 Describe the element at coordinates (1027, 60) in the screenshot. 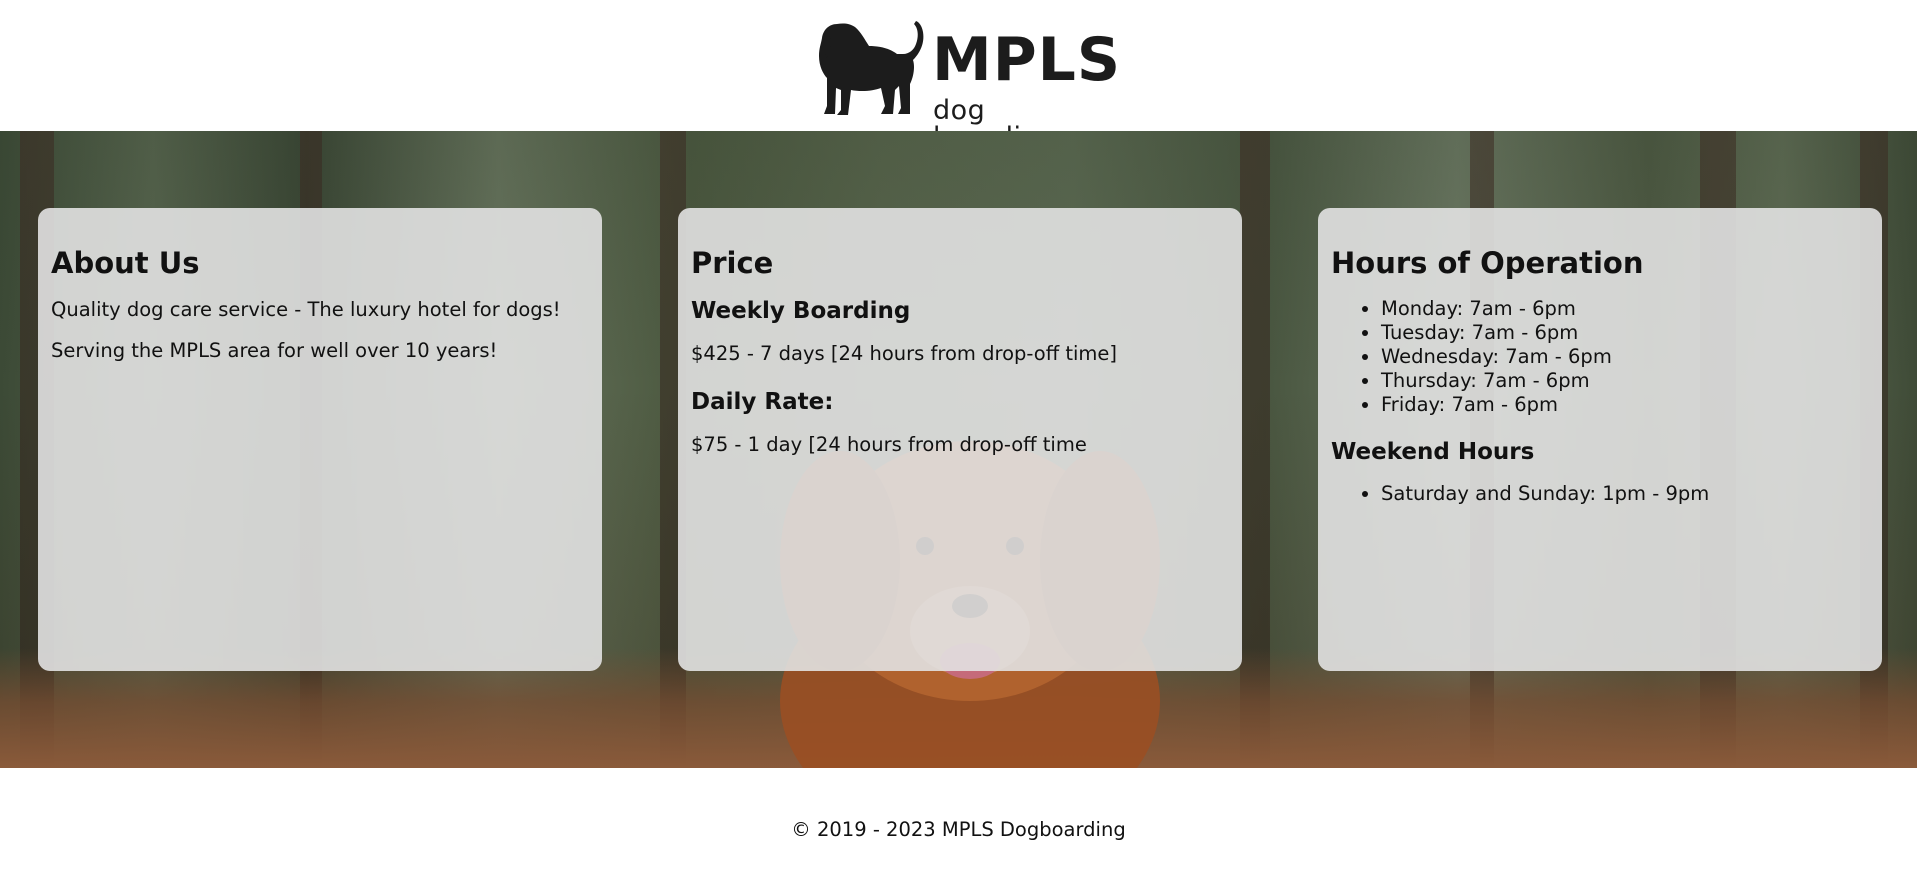

I see `brand-title: MPLS` at that location.